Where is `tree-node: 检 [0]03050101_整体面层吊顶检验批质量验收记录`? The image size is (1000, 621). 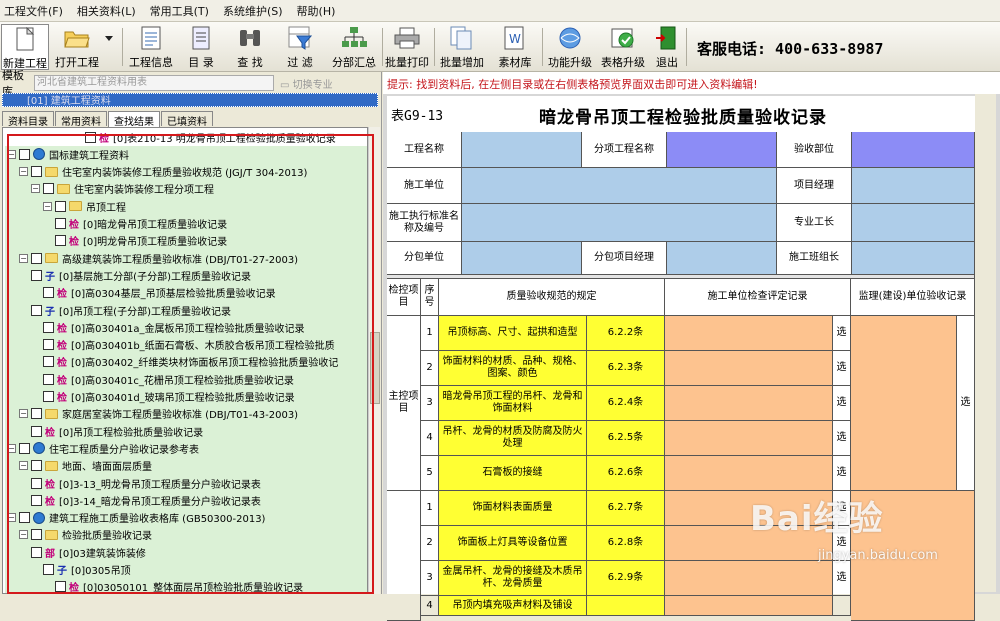
tree-node: 检 [0]03050101_整体面层吊顶检验批质量验收记录 is located at coordinates (179, 586).